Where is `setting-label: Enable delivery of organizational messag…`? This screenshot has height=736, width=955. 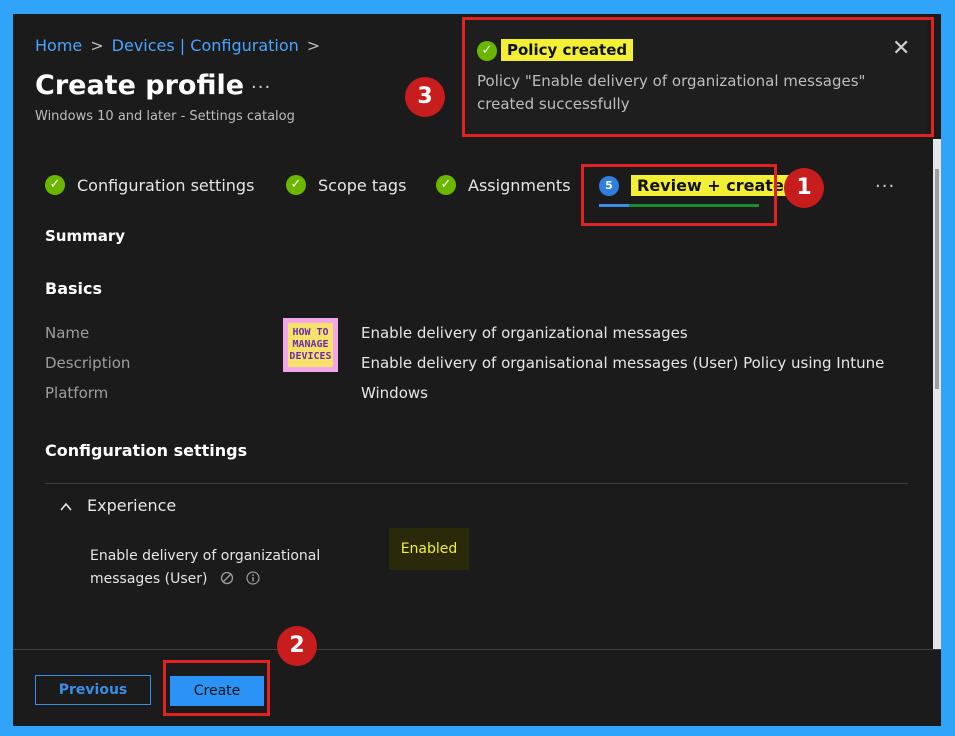 setting-label: Enable delivery of organizational messag… is located at coordinates (220, 568).